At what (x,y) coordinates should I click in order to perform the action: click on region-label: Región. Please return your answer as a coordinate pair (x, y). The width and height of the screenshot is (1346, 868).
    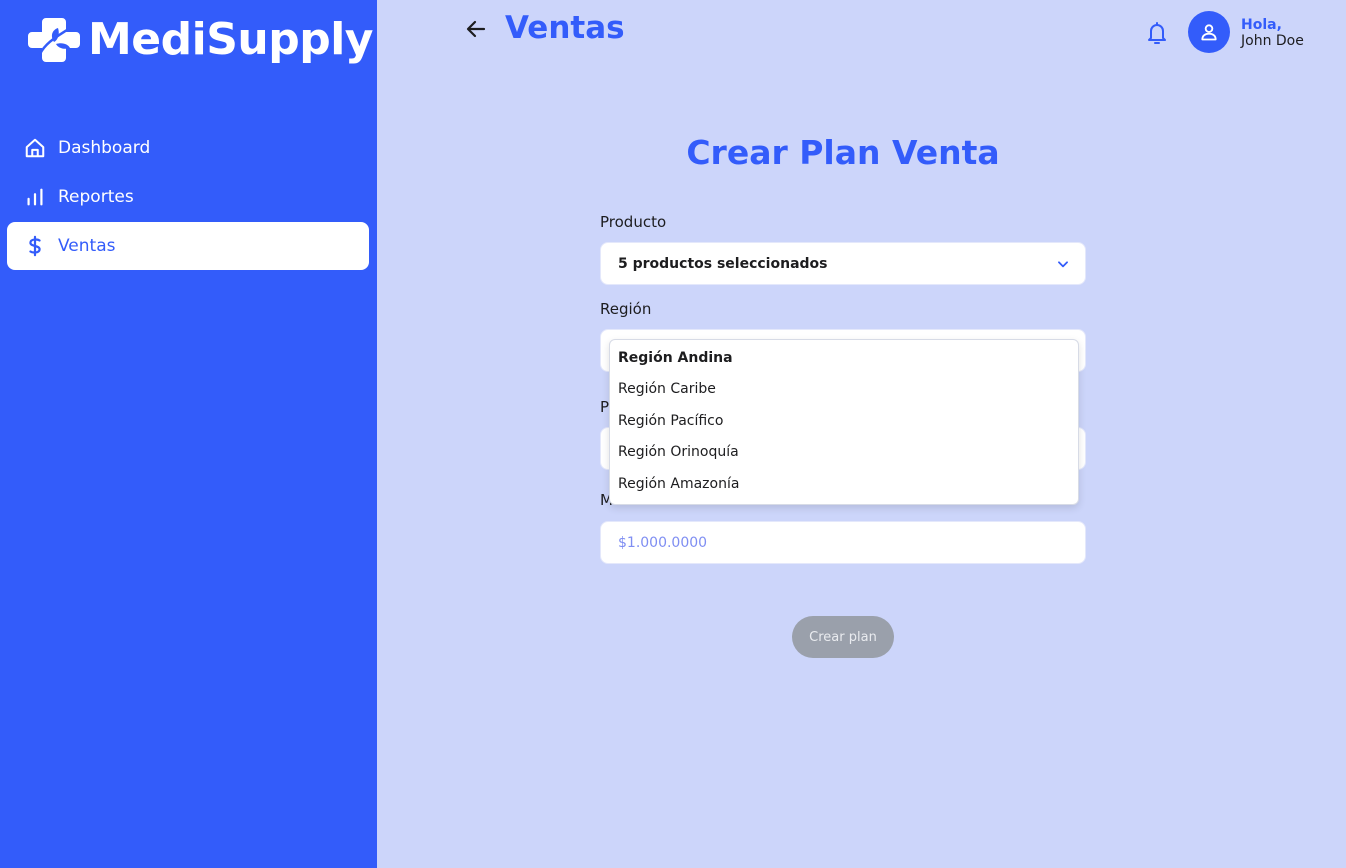
    Looking at the image, I should click on (626, 309).